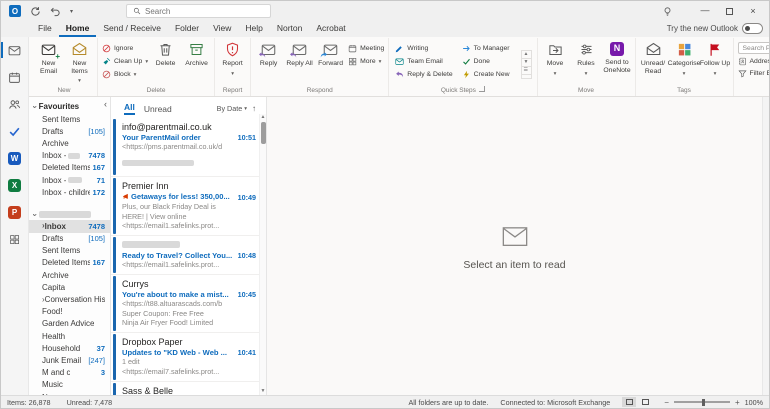 The width and height of the screenshot is (770, 409). Describe the element at coordinates (187, 29) in the screenshot. I see `tab-folder: Folder` at that location.